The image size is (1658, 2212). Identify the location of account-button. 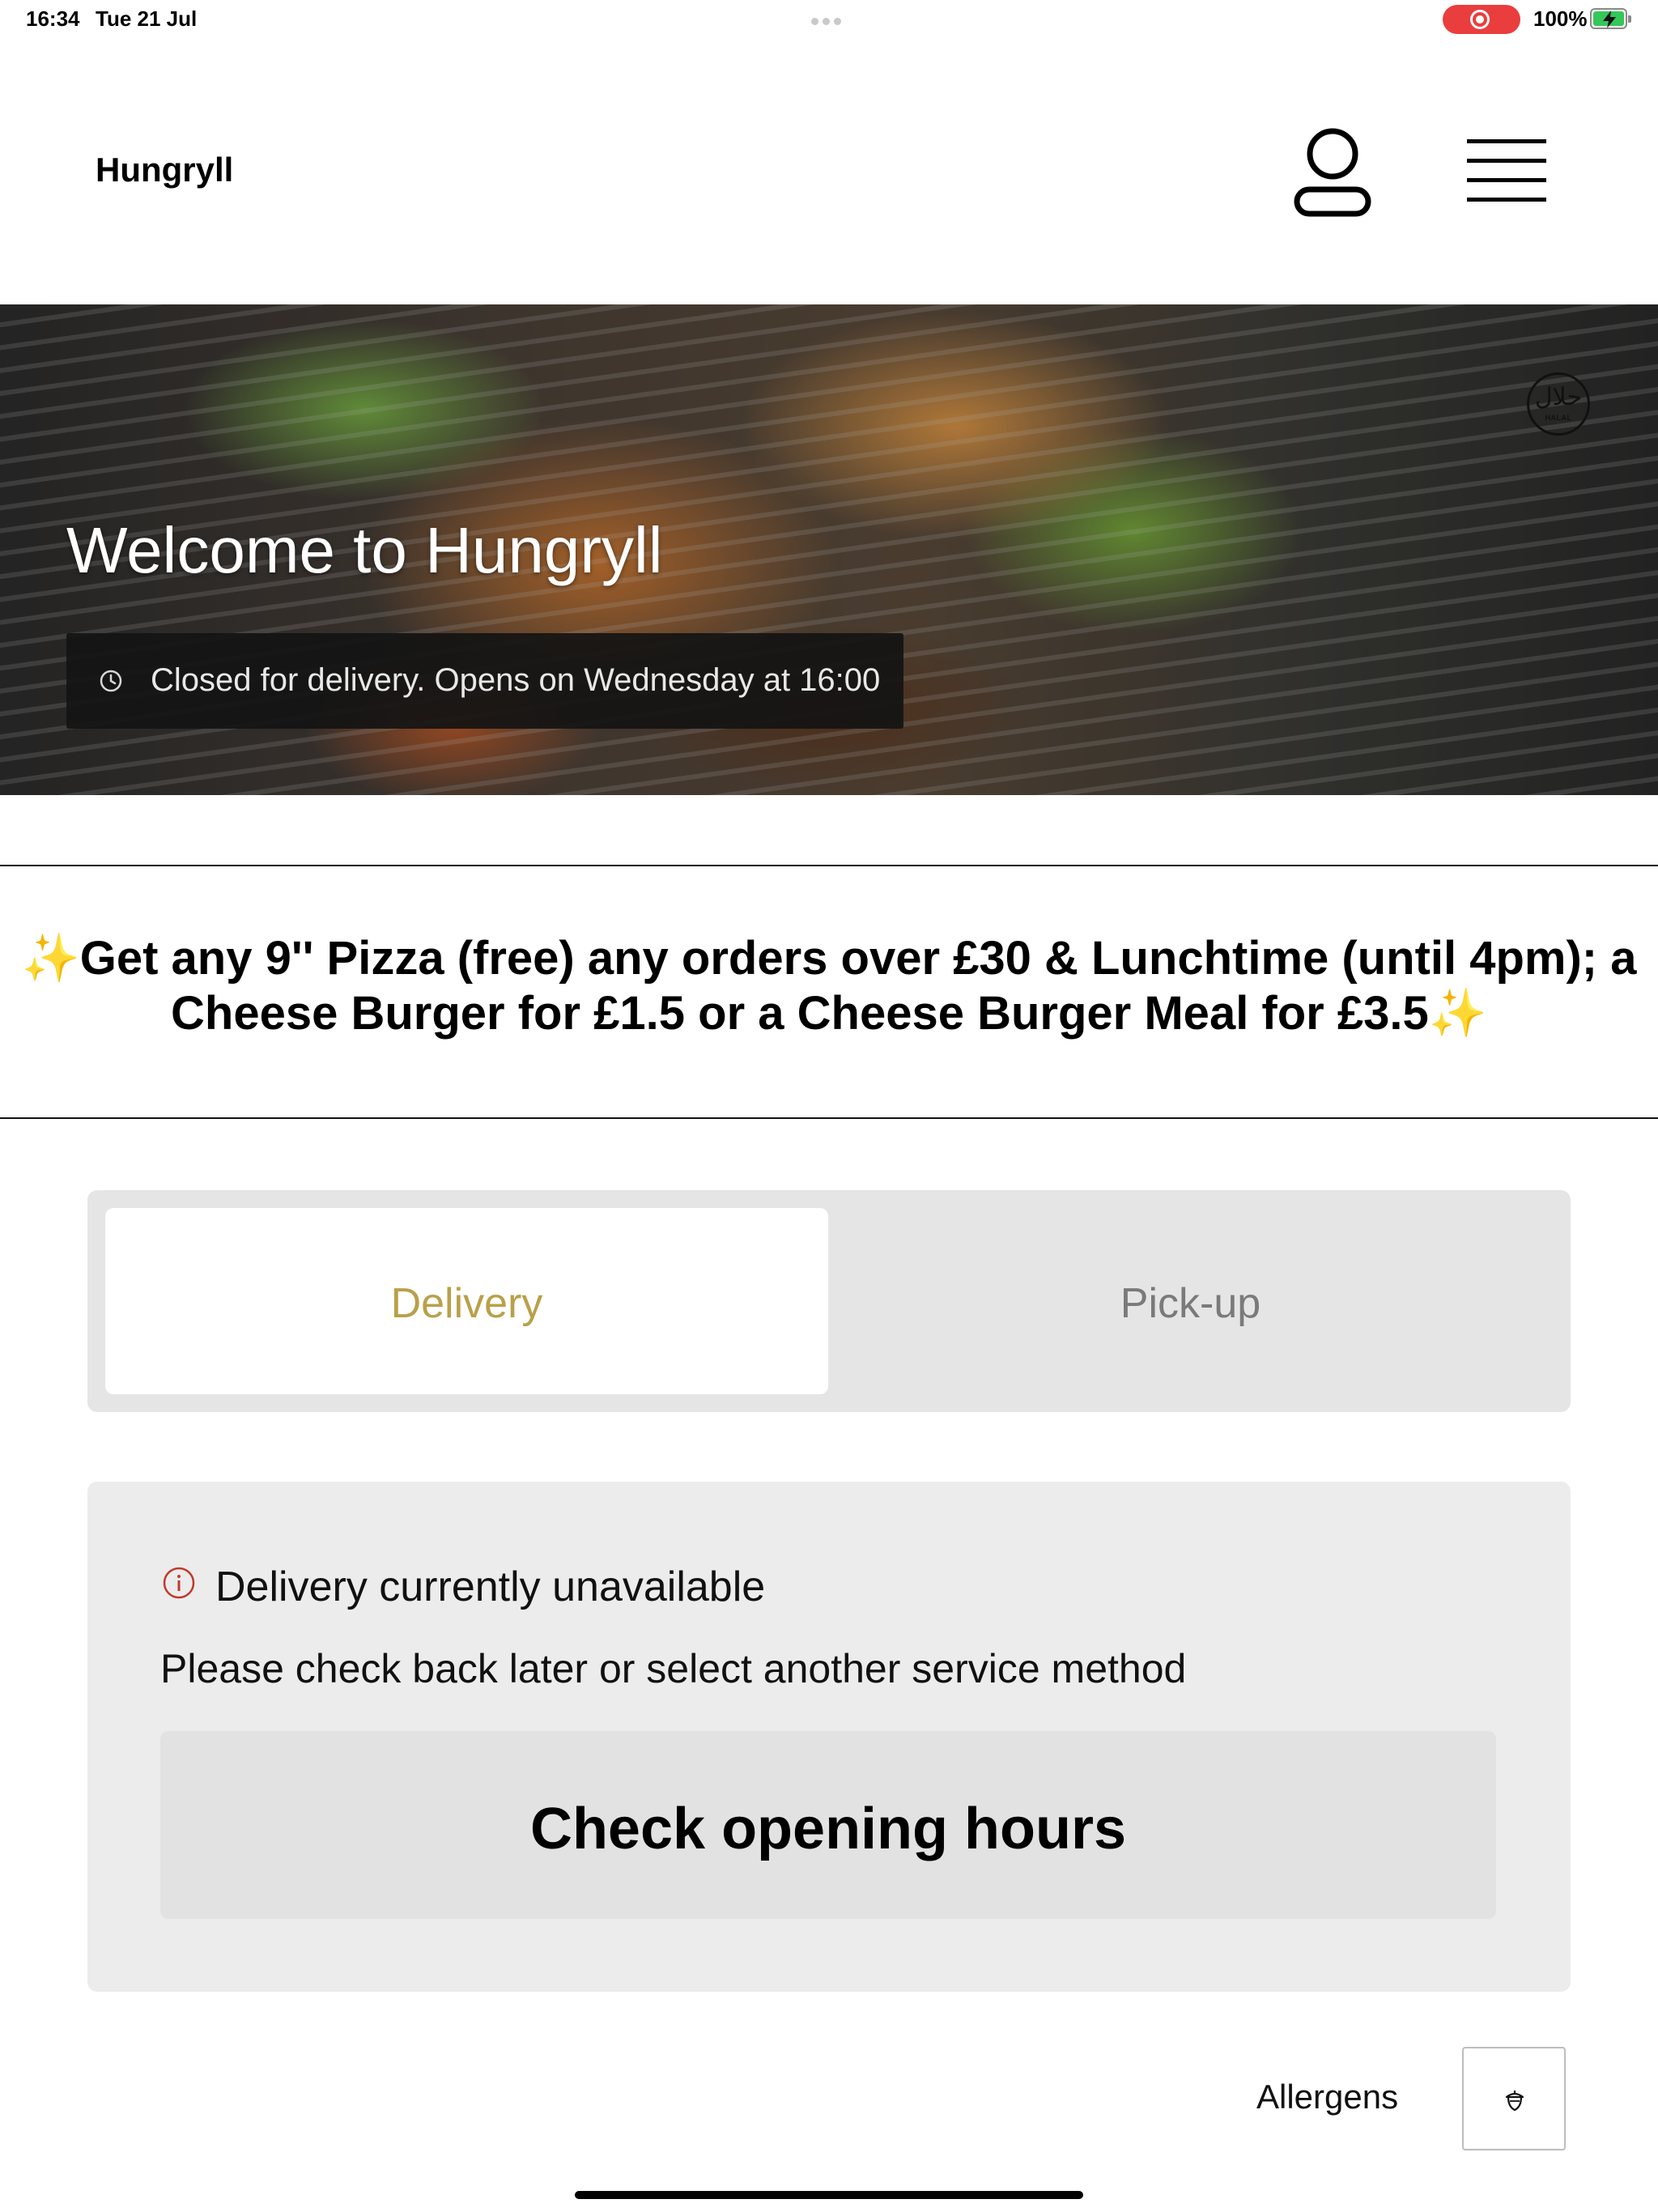
(1332, 172).